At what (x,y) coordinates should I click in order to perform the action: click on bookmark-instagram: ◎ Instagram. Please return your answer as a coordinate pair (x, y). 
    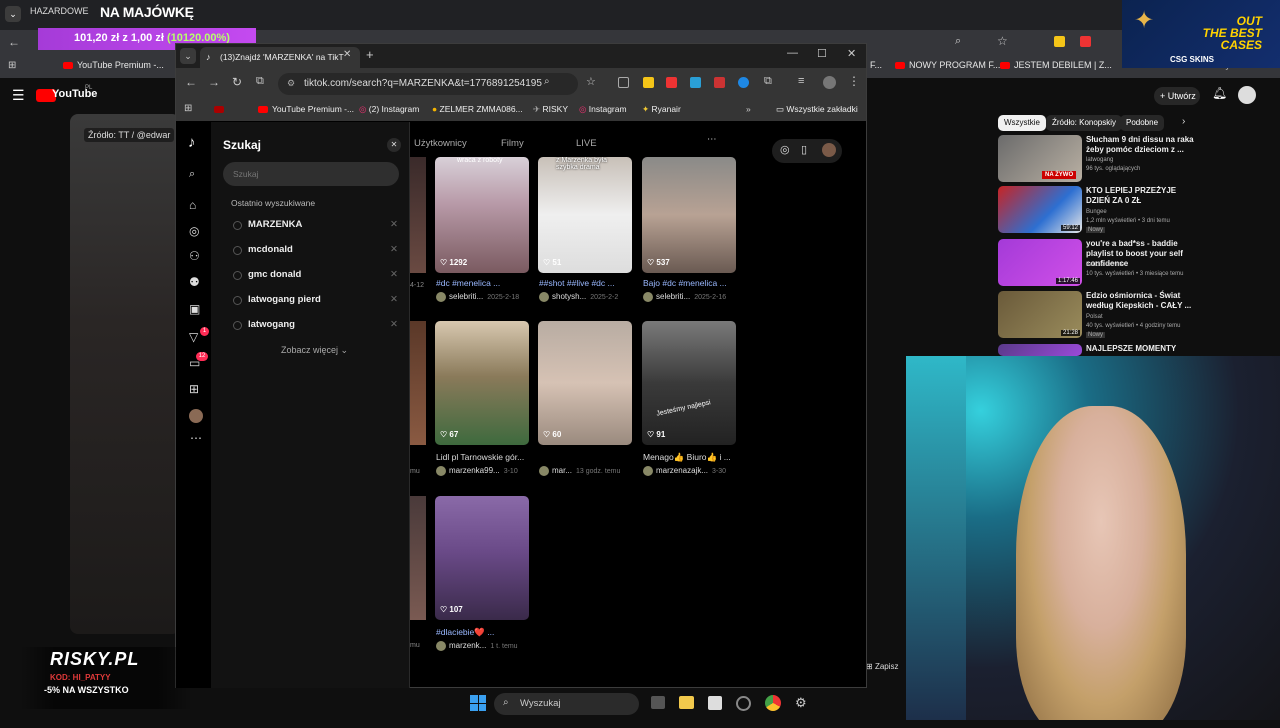
    Looking at the image, I should click on (603, 109).